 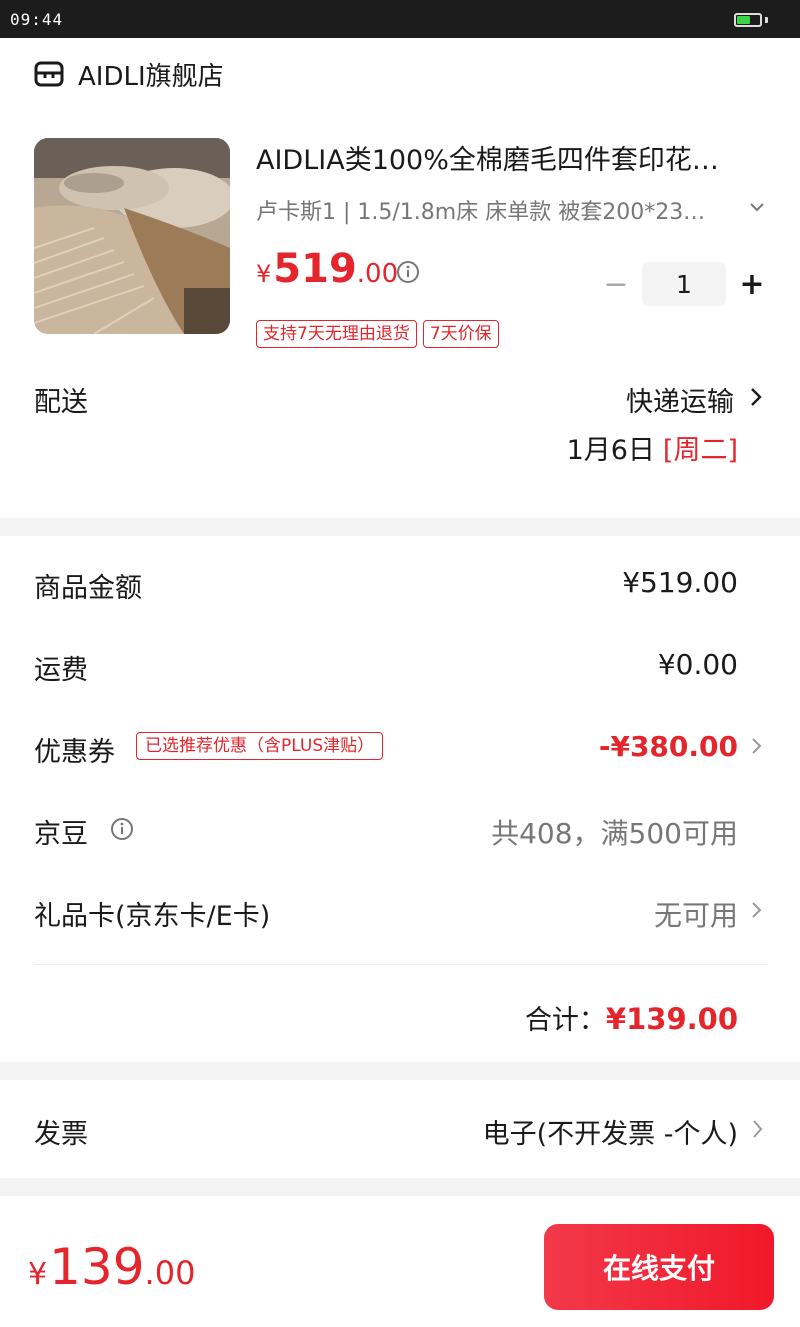 I want to click on checkout-bar: ¥ 139 .00 在线支付, so click(x=400, y=1261).